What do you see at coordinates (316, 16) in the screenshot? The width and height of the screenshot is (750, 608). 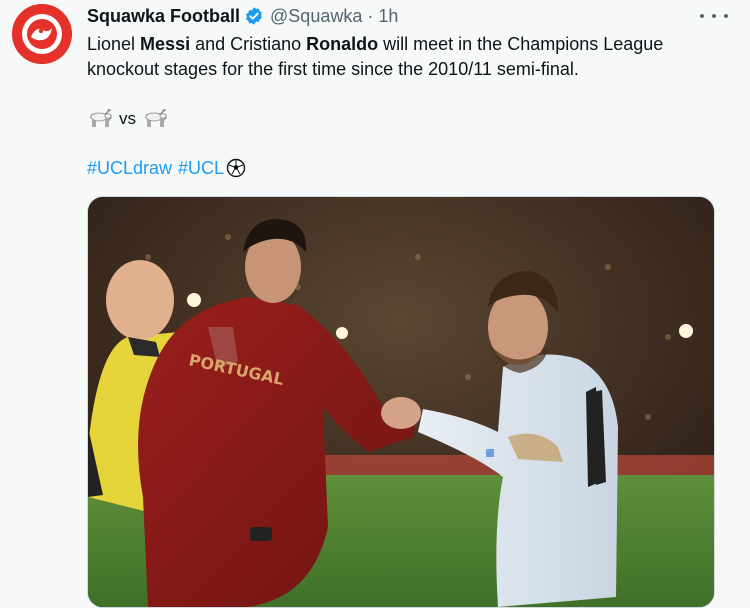 I see `author-handle: @Squawka` at bounding box center [316, 16].